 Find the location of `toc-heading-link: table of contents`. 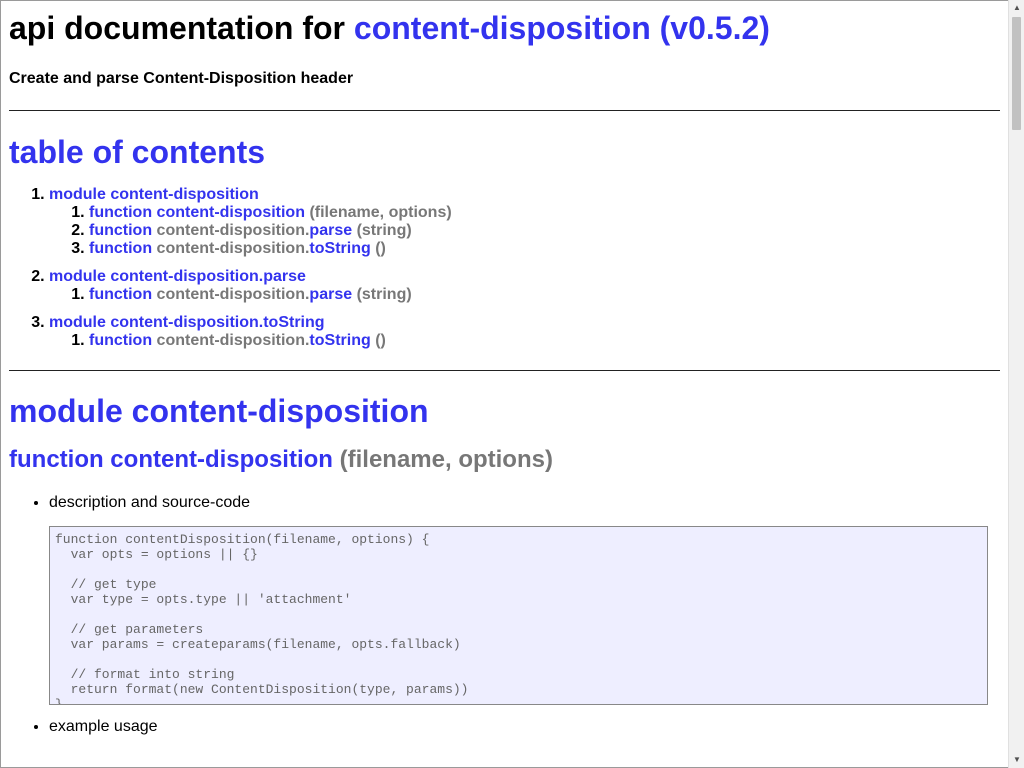

toc-heading-link: table of contents is located at coordinates (137, 152).